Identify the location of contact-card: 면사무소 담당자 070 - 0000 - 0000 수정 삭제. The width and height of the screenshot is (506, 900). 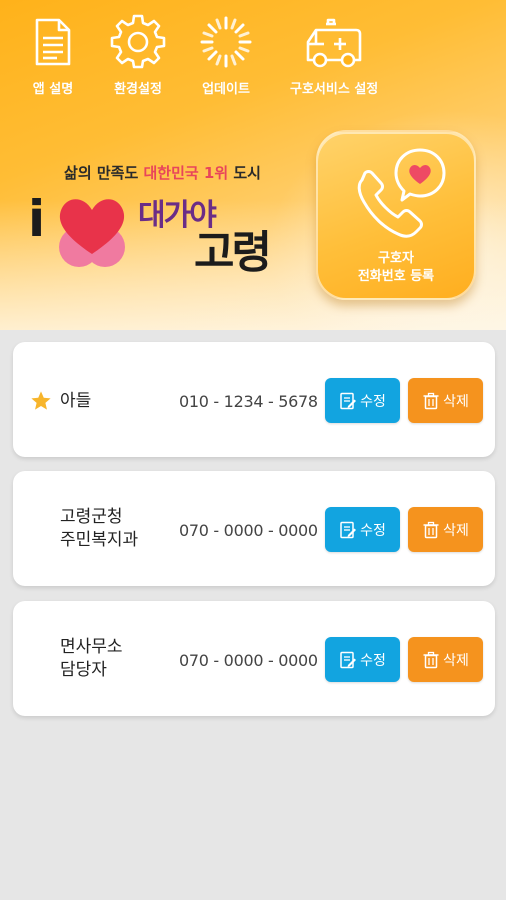
(254, 658).